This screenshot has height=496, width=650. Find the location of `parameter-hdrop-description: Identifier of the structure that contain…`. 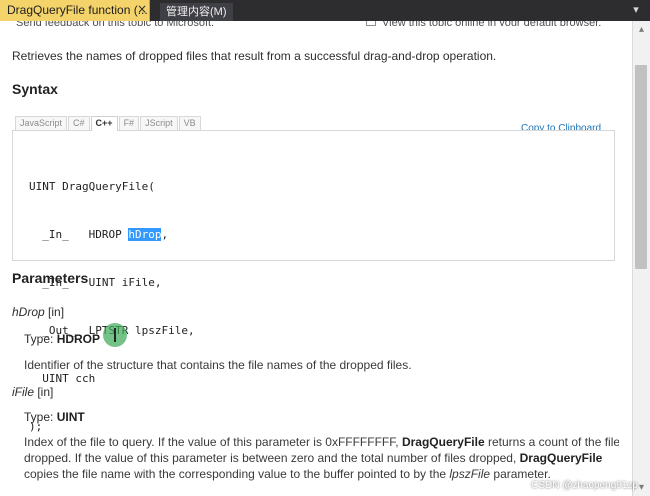

parameter-hdrop-description: Identifier of the structure that contain… is located at coordinates (218, 365).